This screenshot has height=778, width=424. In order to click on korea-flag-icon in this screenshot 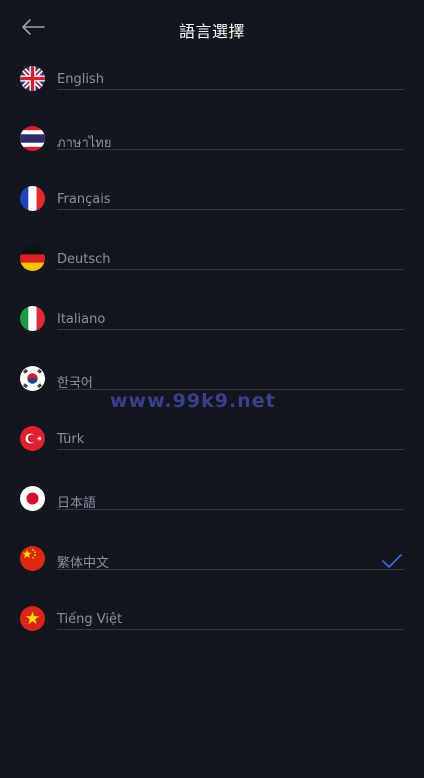, I will do `click(32, 378)`.